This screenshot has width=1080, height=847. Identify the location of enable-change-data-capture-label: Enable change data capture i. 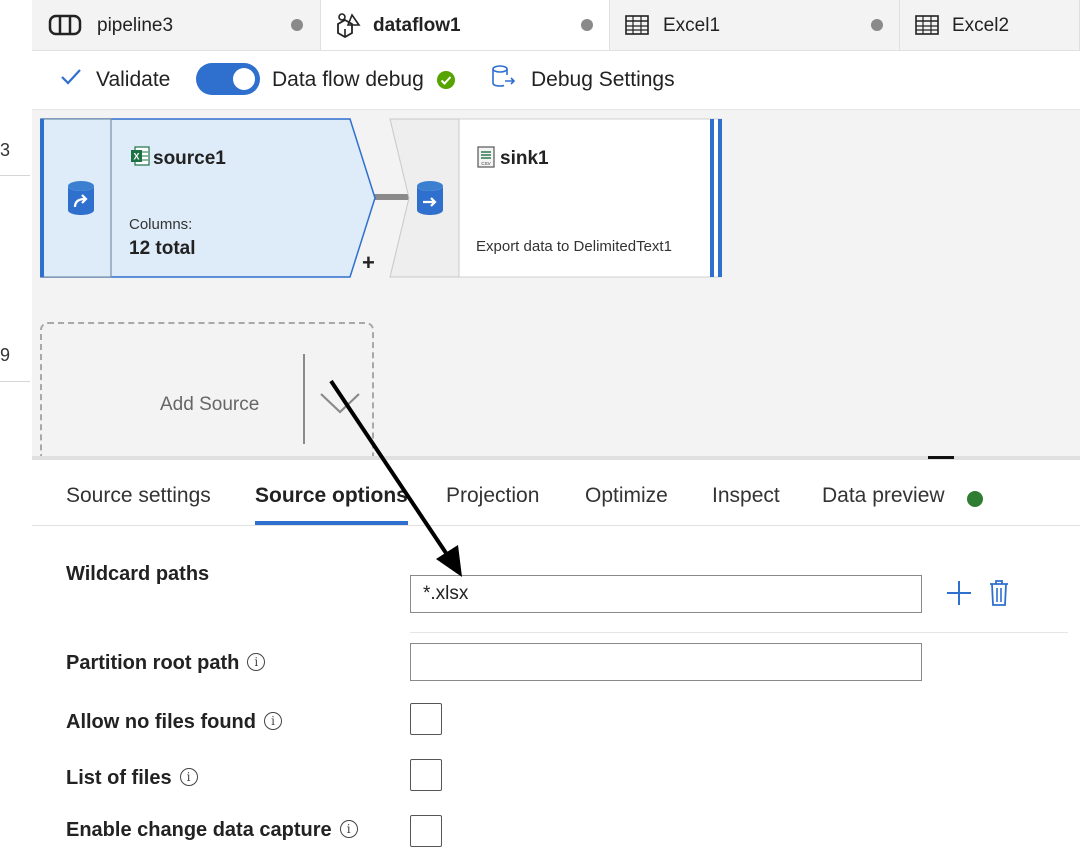
(212, 830).